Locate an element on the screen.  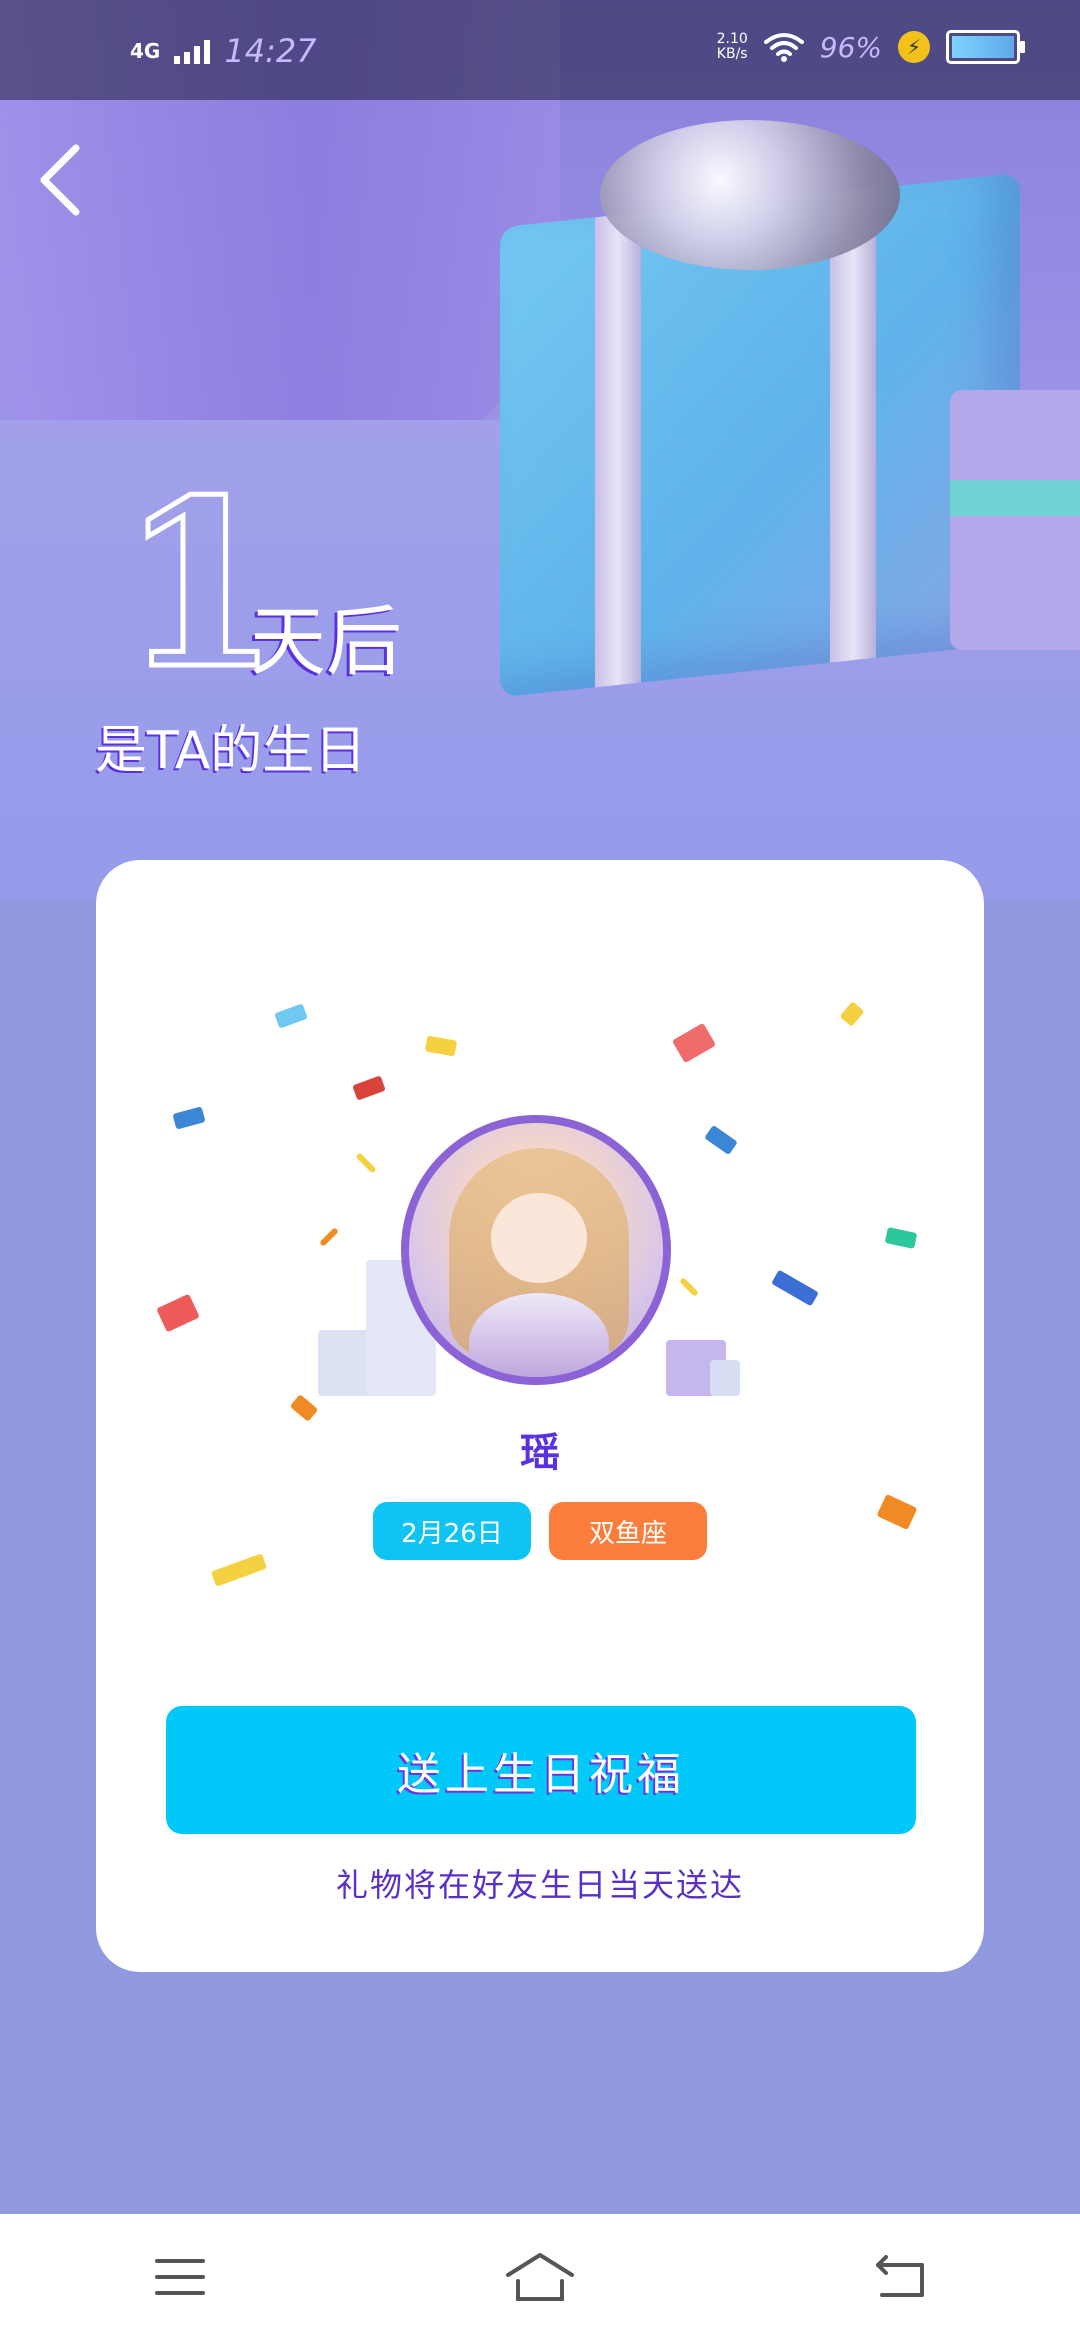
return-icon is located at coordinates (900, 2276).